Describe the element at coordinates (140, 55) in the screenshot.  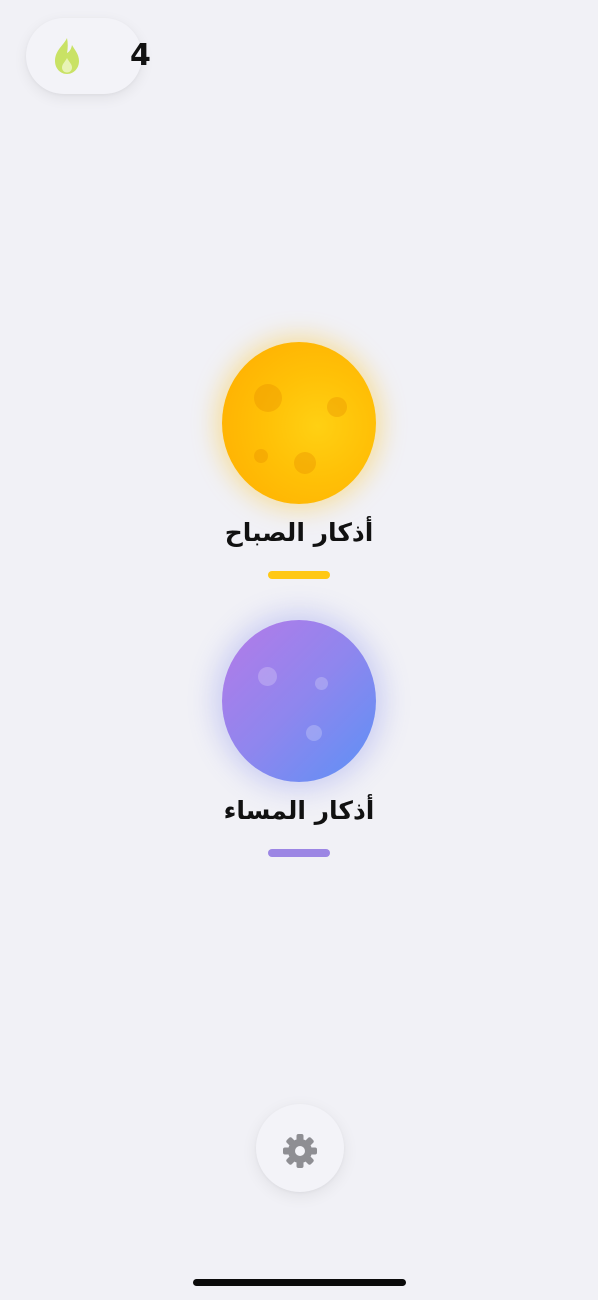
I see `streak-count: 4` at that location.